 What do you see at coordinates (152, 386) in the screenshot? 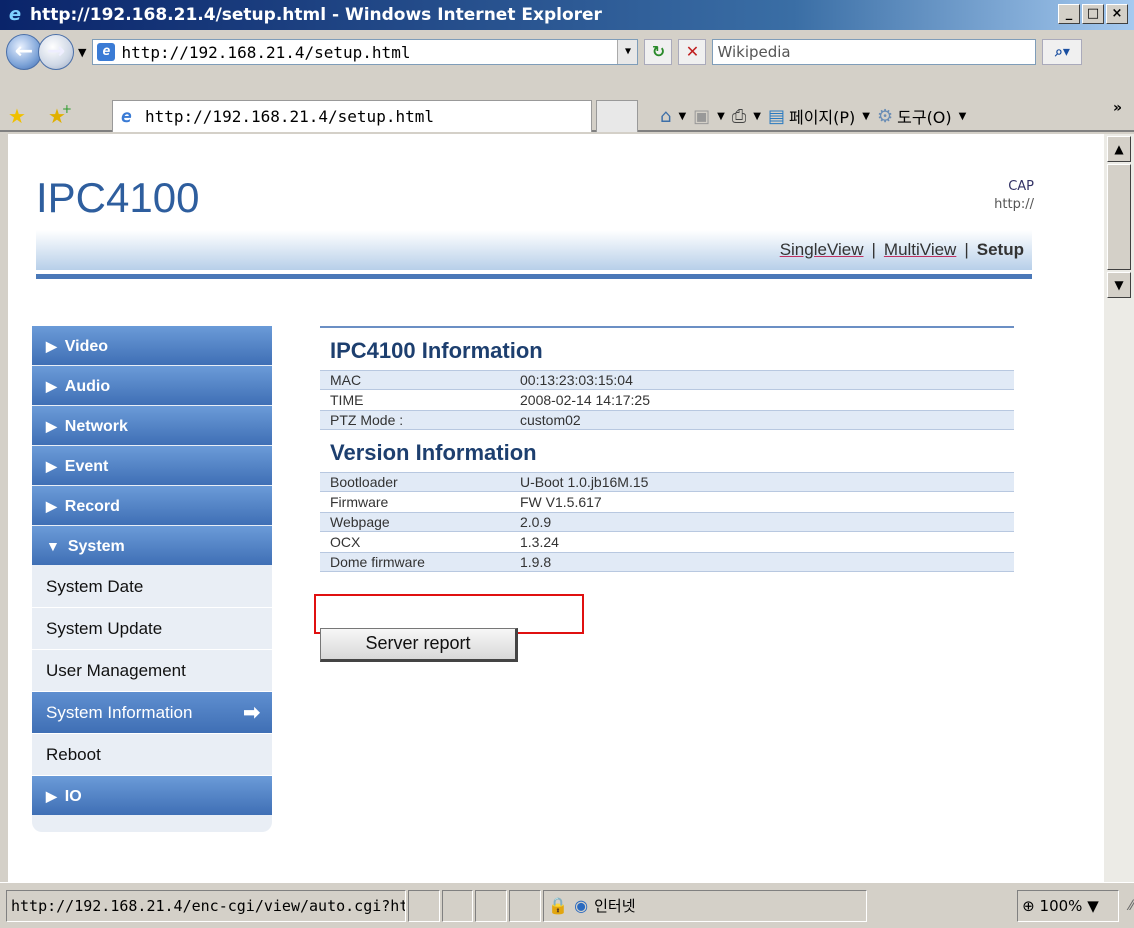
I see `menu-audio: ▶ Audio` at bounding box center [152, 386].